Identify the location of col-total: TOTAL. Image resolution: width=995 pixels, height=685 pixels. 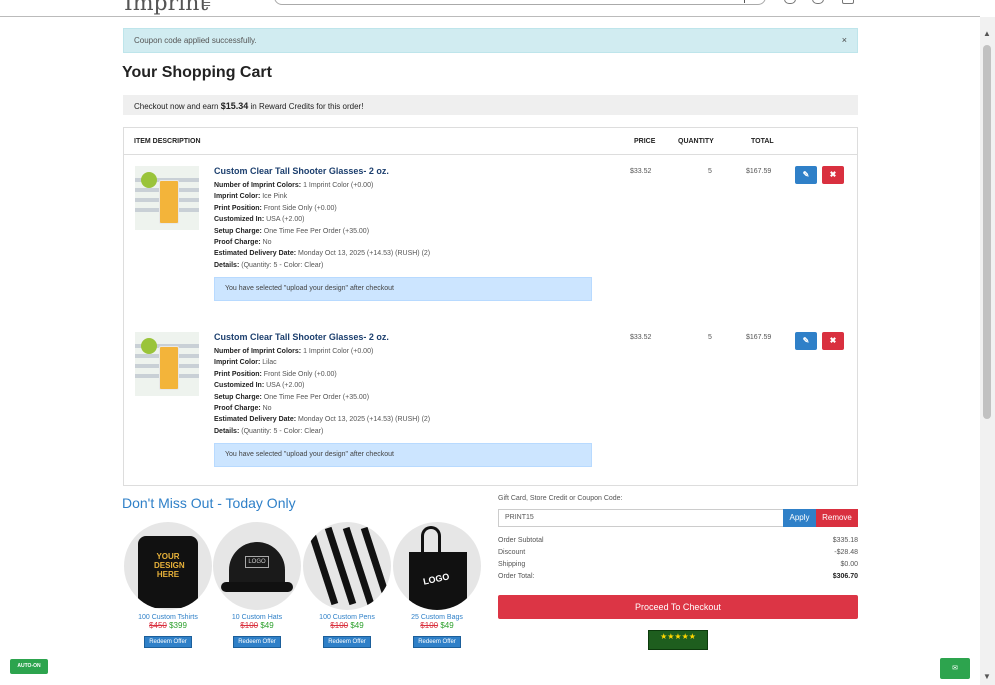
(762, 141).